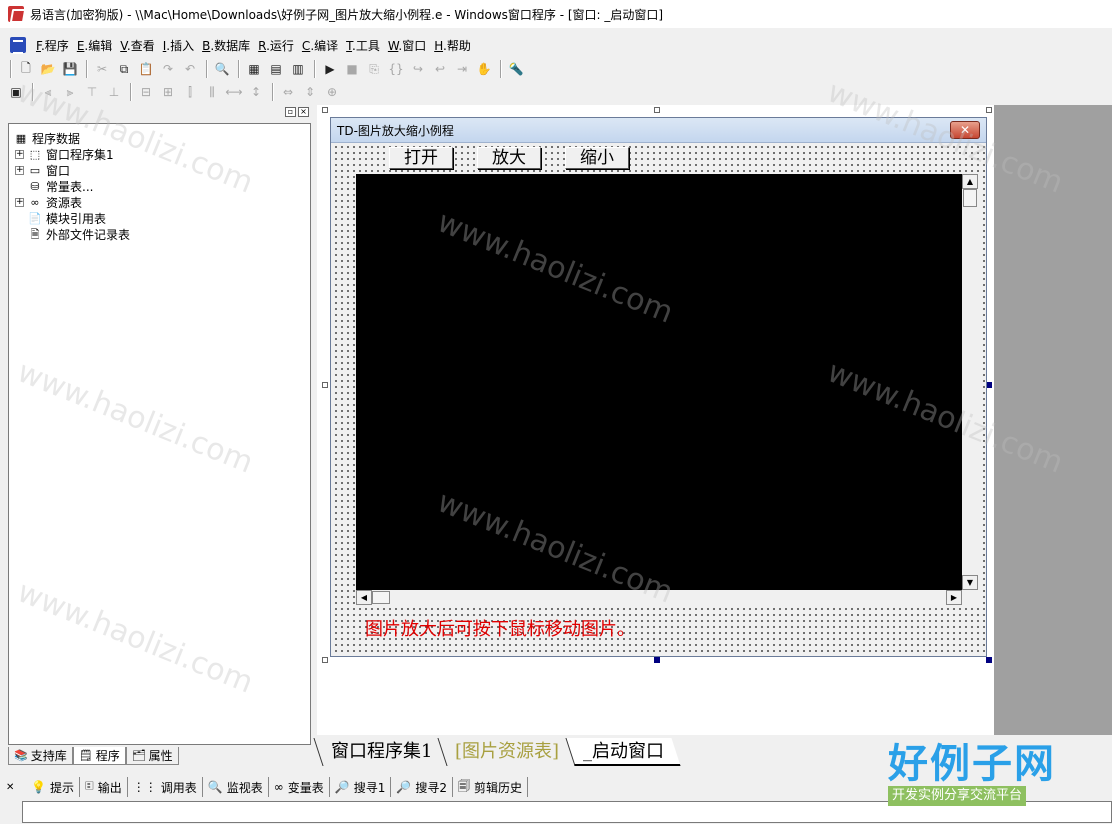 This screenshot has width=1112, height=824. What do you see at coordinates (102, 69) in the screenshot?
I see `cut-icon: ✂` at bounding box center [102, 69].